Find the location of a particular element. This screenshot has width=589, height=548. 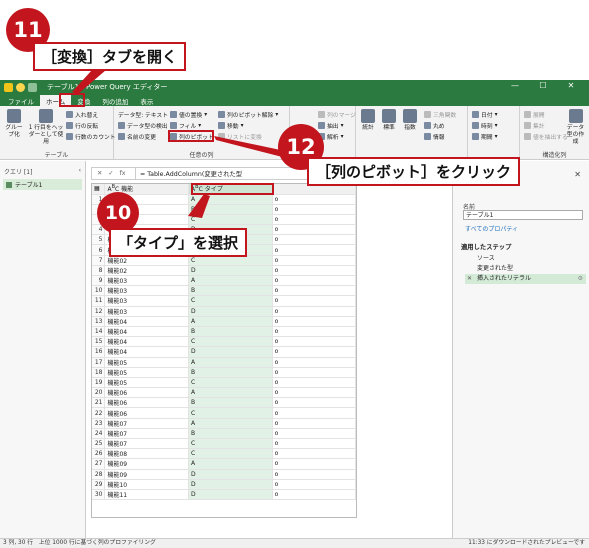

detect-type-button: データ型の検出 is located at coordinates (143, 125).